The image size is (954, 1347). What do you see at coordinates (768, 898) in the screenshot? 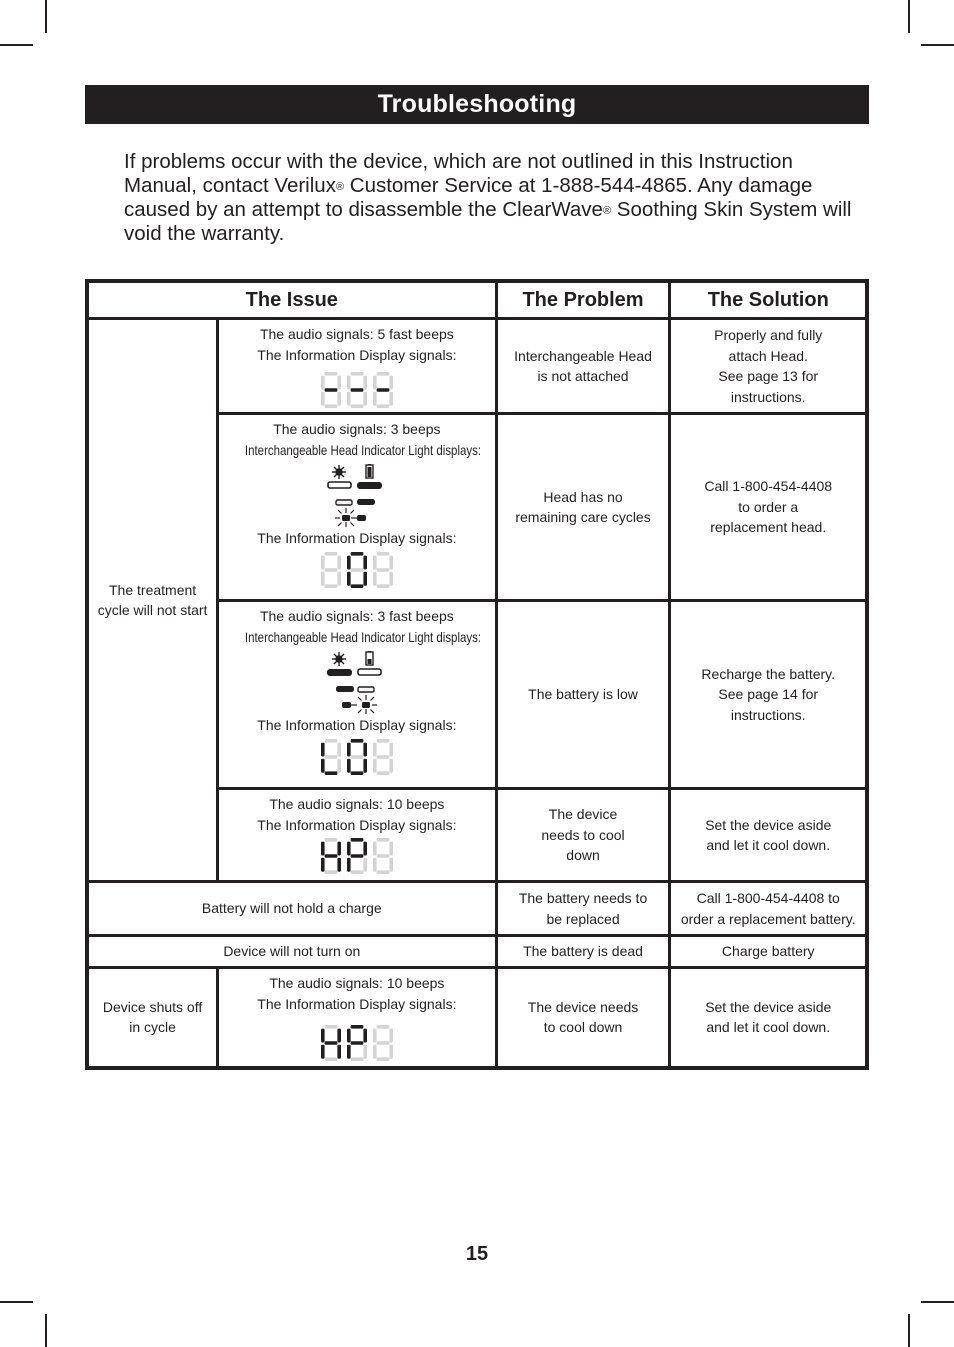
I see `solution-line: Call 1-800-454-4408 to` at bounding box center [768, 898].